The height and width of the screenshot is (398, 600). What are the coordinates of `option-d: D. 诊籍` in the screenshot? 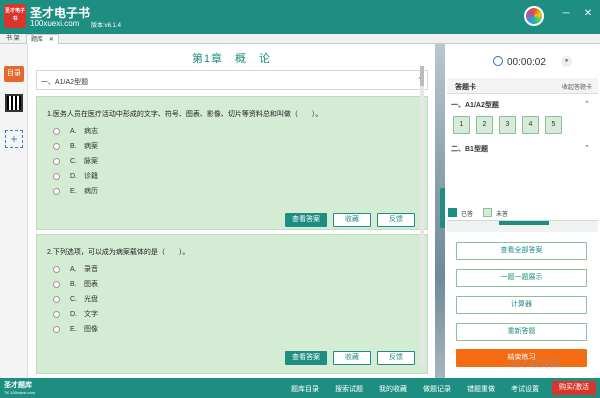 It's located at (75, 177).